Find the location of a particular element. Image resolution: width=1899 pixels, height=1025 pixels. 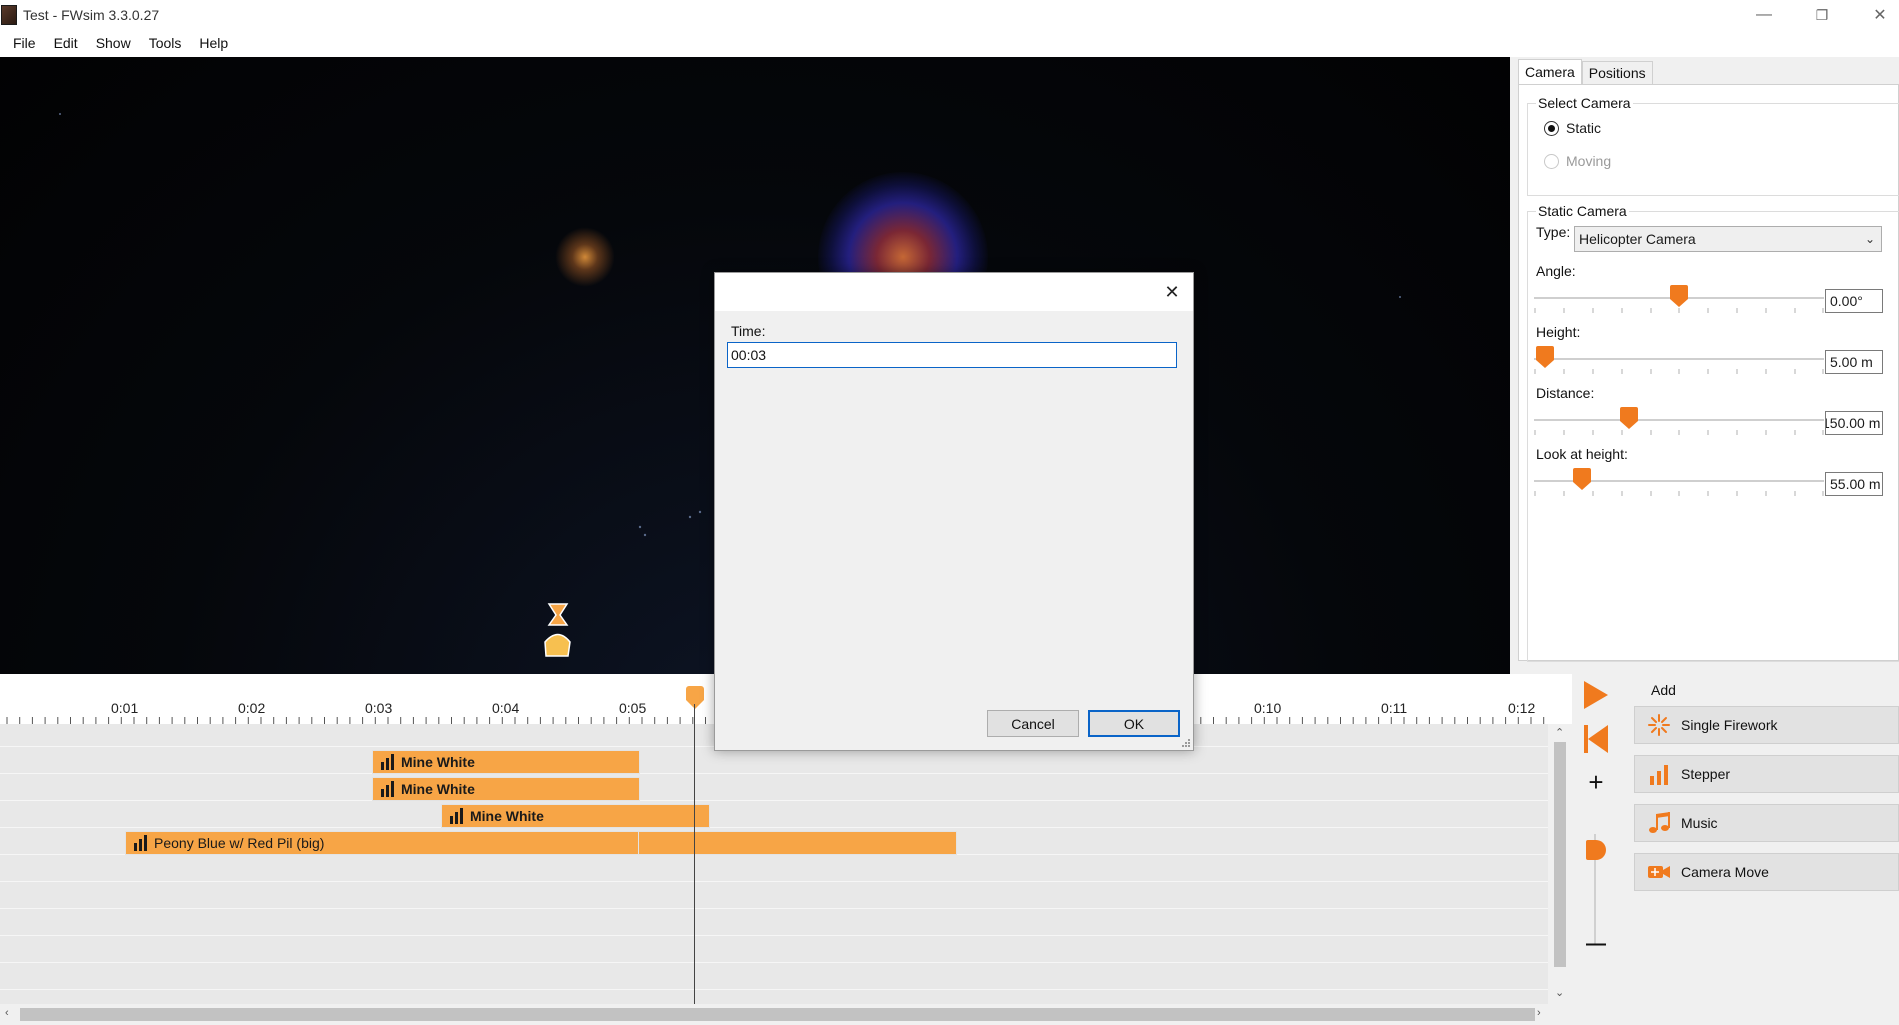

tab-camera: Camera is located at coordinates (1550, 72).